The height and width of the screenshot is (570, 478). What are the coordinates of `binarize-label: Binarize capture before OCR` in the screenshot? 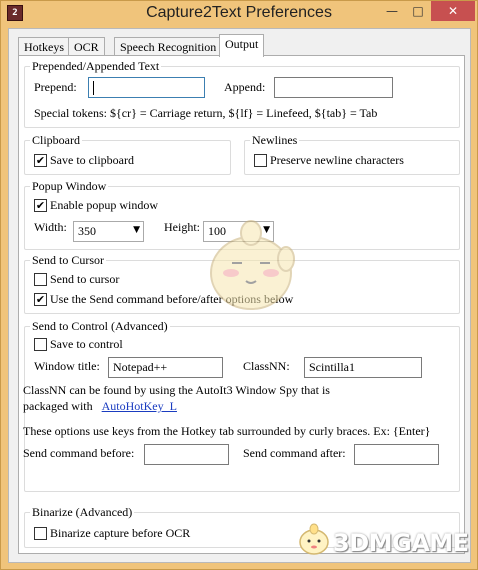 It's located at (120, 533).